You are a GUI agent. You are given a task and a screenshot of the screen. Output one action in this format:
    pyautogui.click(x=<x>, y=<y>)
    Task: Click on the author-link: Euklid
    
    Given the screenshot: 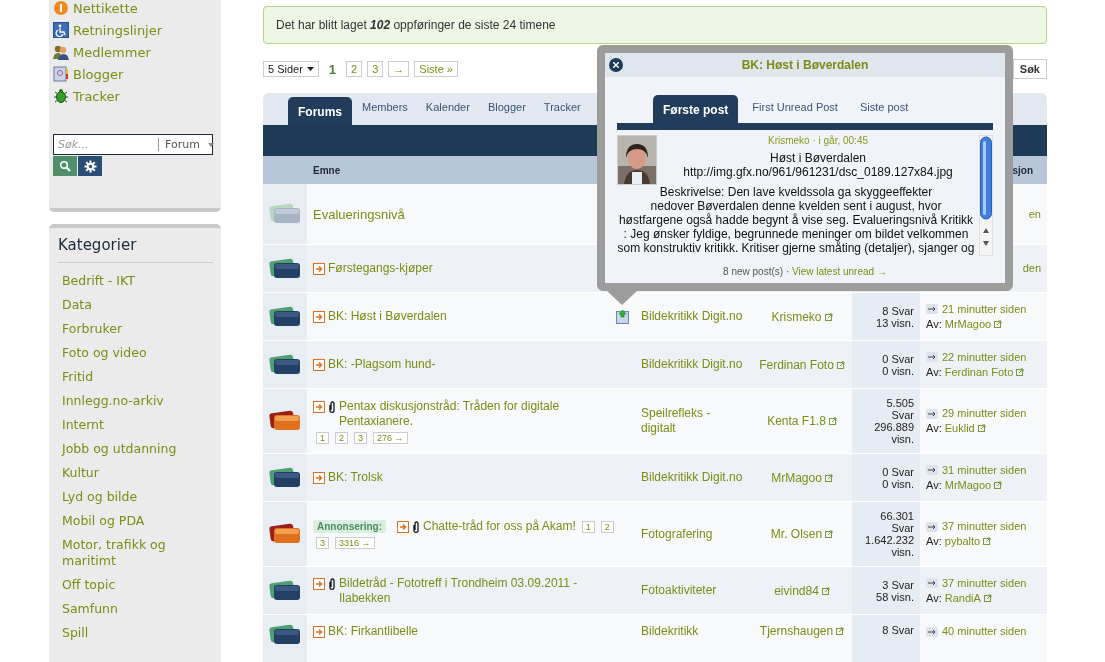 What is the action you would take?
    pyautogui.click(x=959, y=428)
    